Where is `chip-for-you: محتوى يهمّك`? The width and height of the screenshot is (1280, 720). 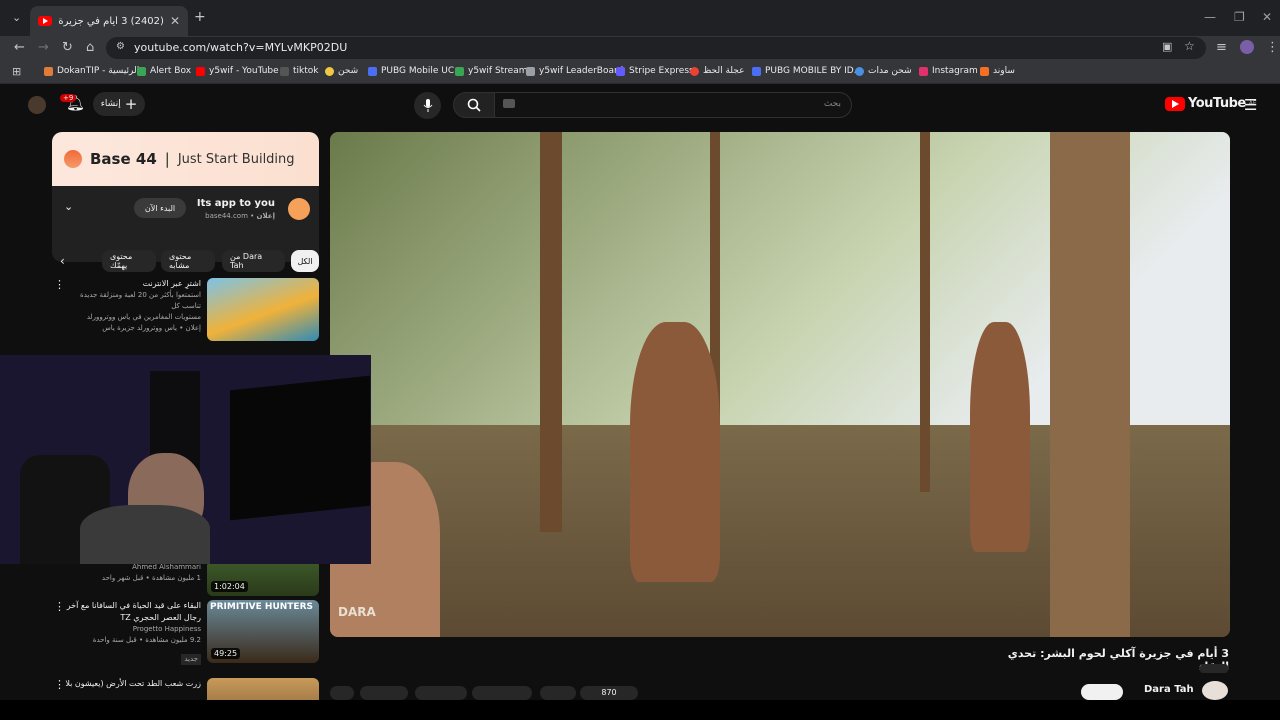 chip-for-you: محتوى يهمّك is located at coordinates (129, 261).